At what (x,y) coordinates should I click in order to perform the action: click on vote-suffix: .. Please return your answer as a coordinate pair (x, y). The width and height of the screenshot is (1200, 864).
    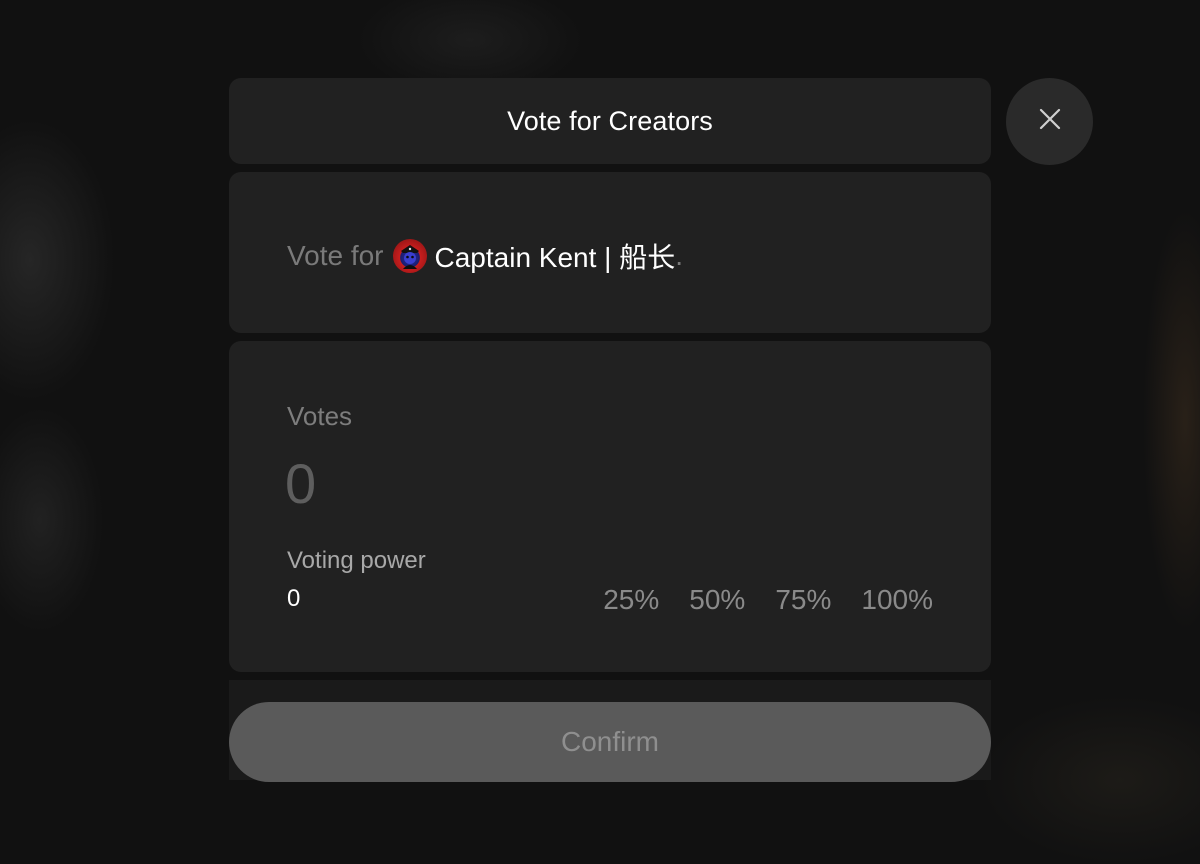
    Looking at the image, I should click on (679, 255).